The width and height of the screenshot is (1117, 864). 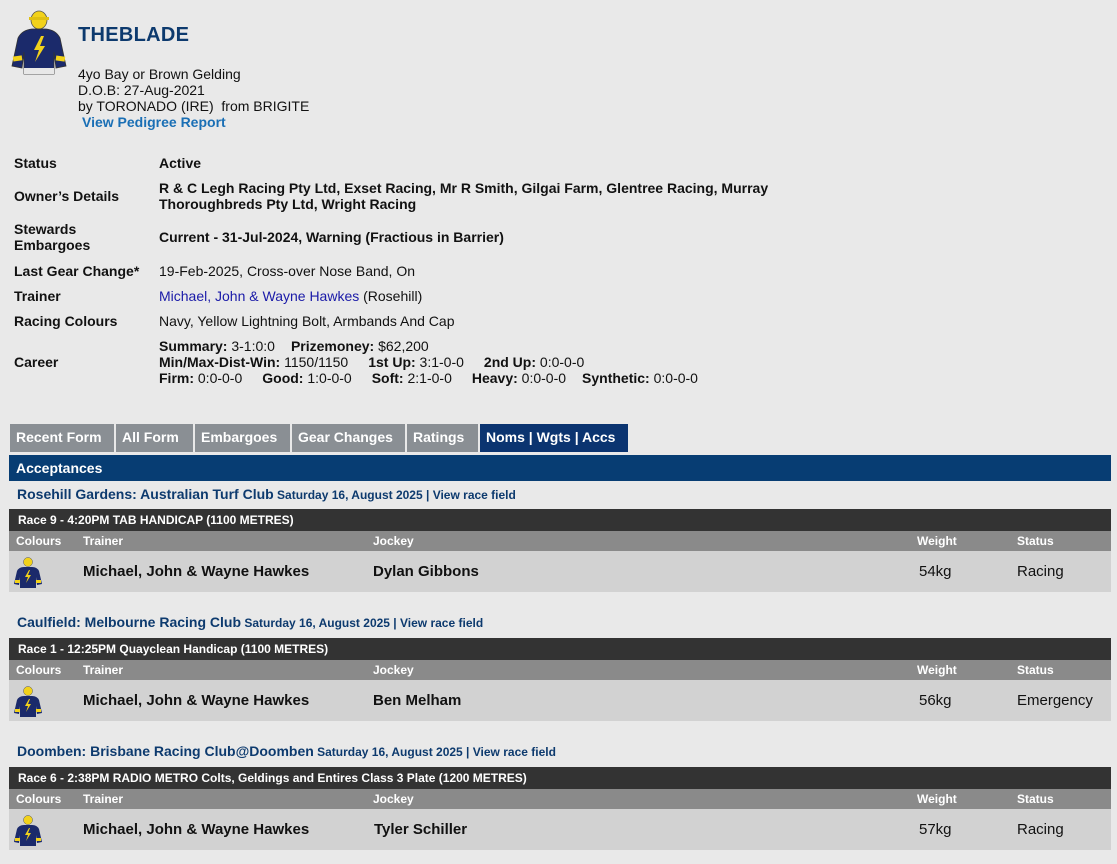 I want to click on status-value: Active, so click(x=180, y=163).